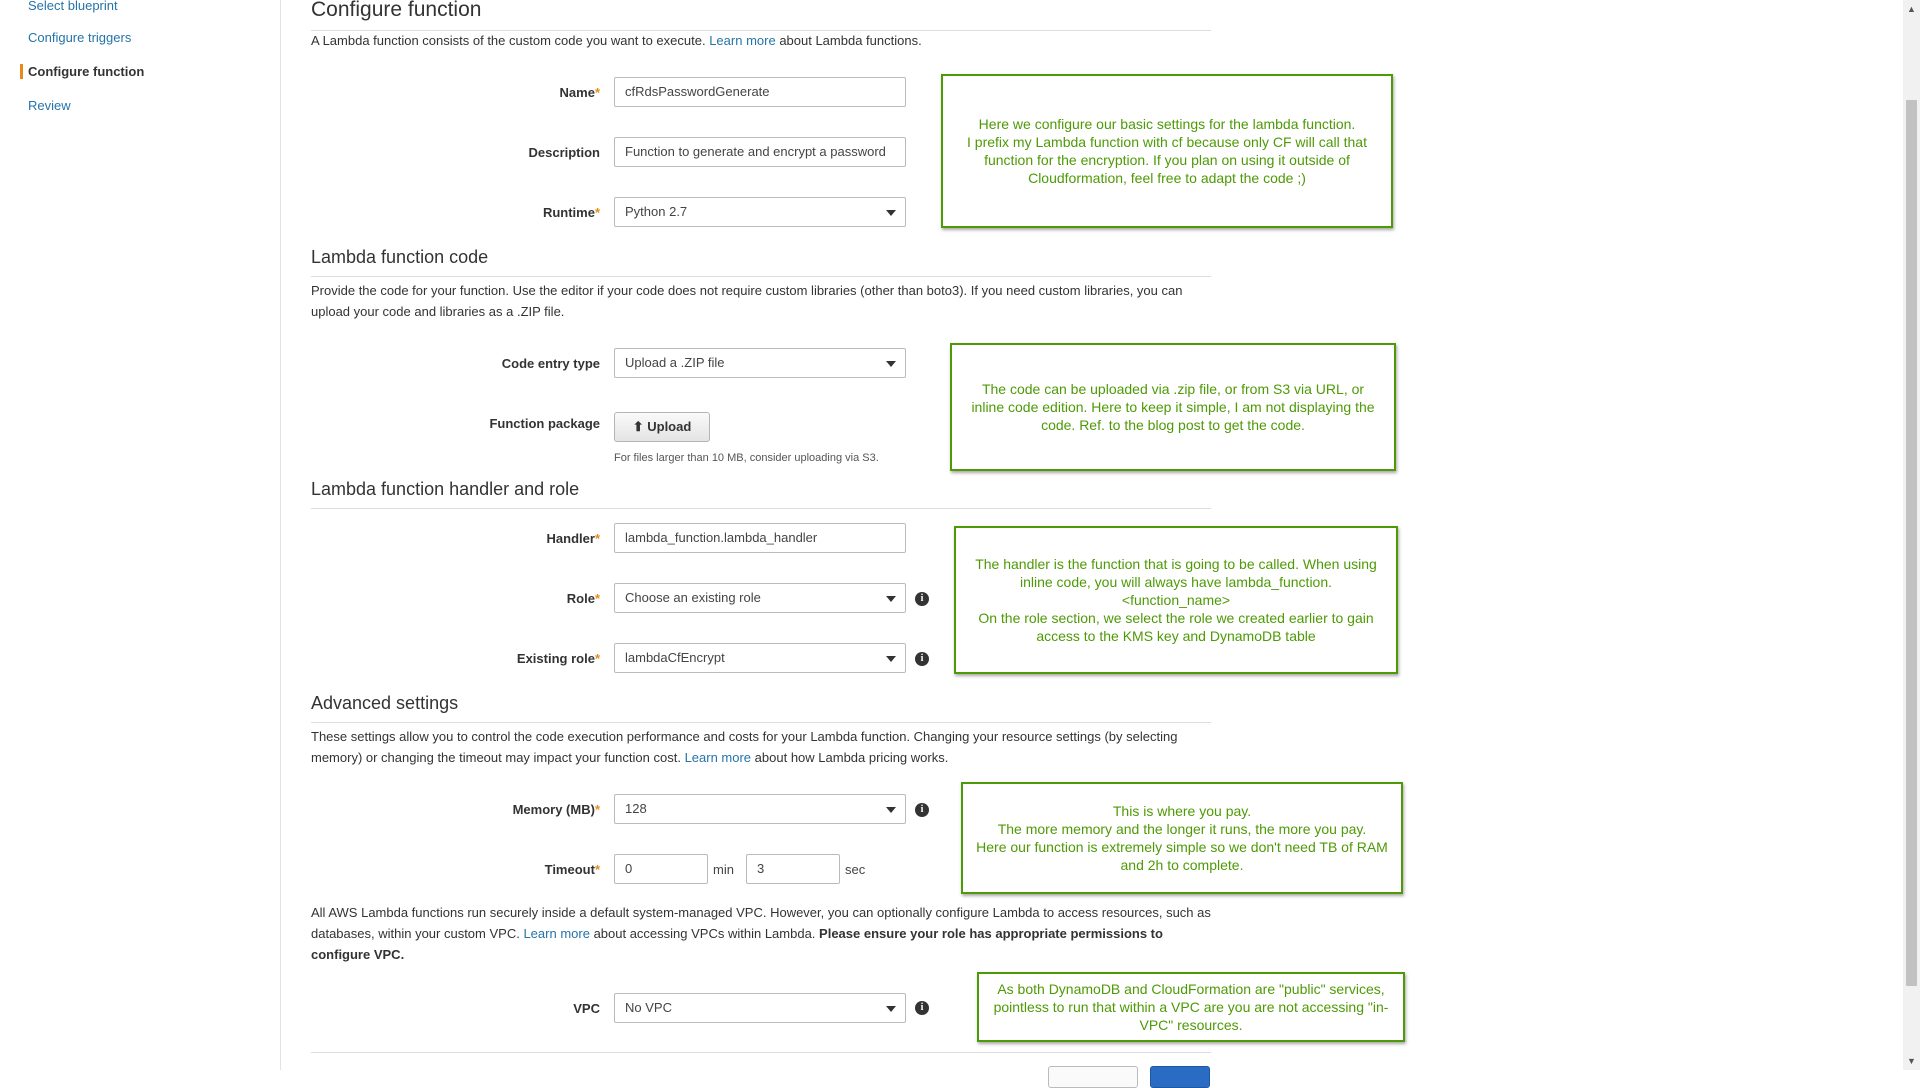  I want to click on next-button, so click(1180, 1077).